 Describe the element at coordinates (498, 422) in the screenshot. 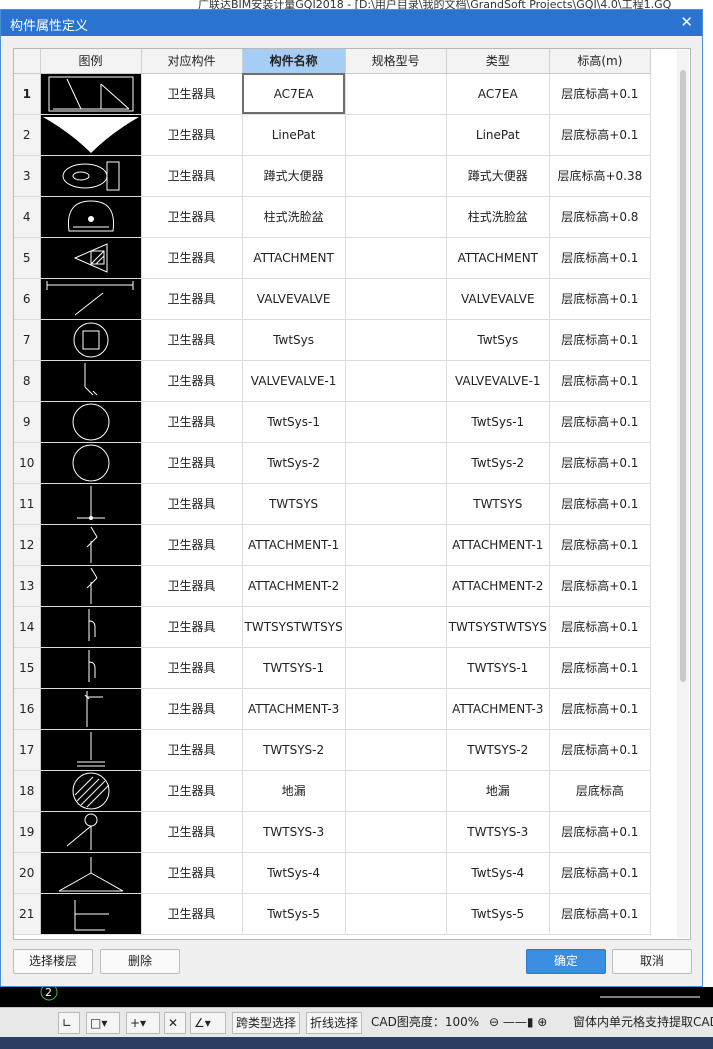

I see `type-cell: TwtSys-1` at that location.